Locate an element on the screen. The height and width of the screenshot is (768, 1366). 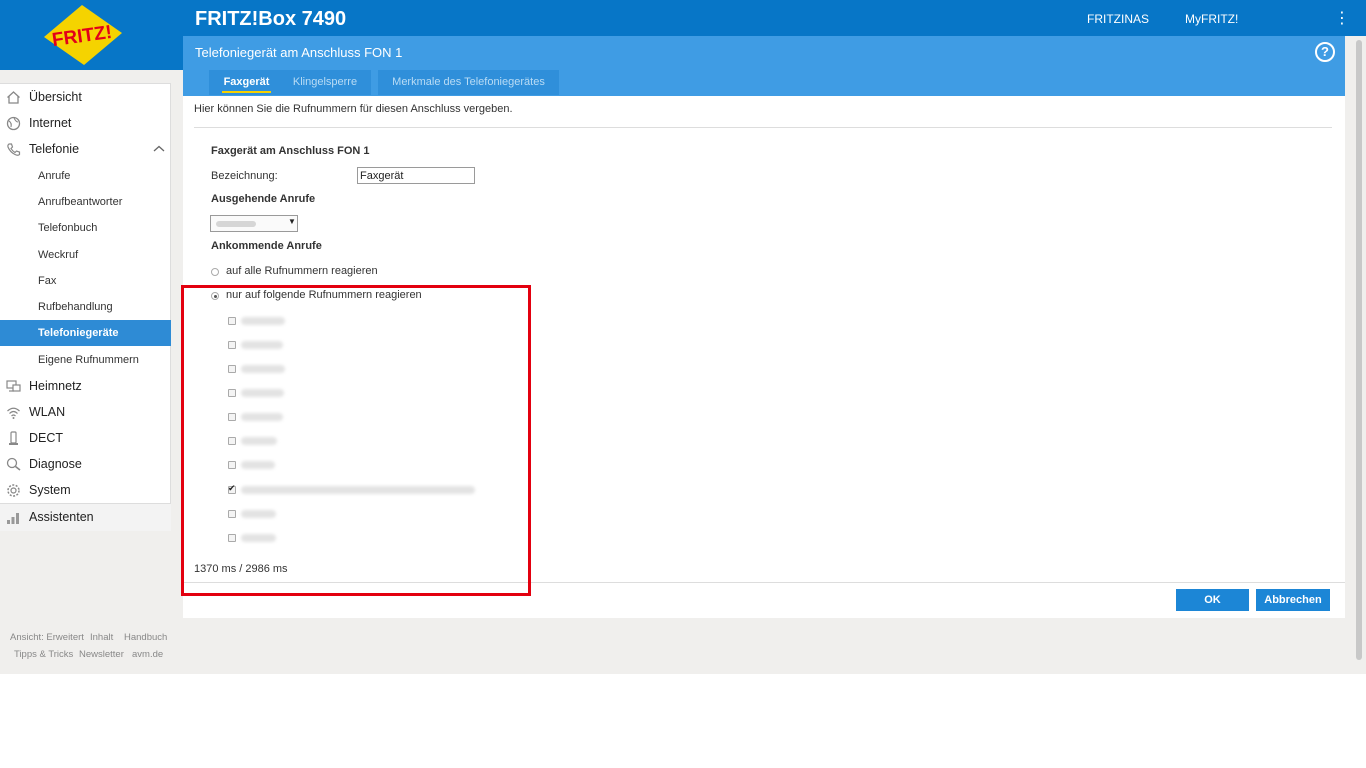
sidebar-item-internet: Internet is located at coordinates (85, 123).